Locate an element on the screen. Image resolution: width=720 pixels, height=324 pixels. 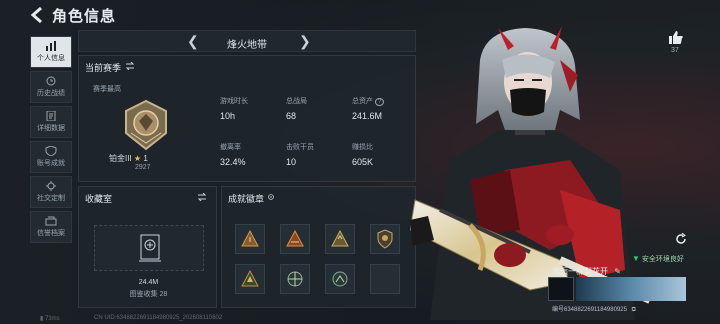
refresh-icon is located at coordinates (681, 239).